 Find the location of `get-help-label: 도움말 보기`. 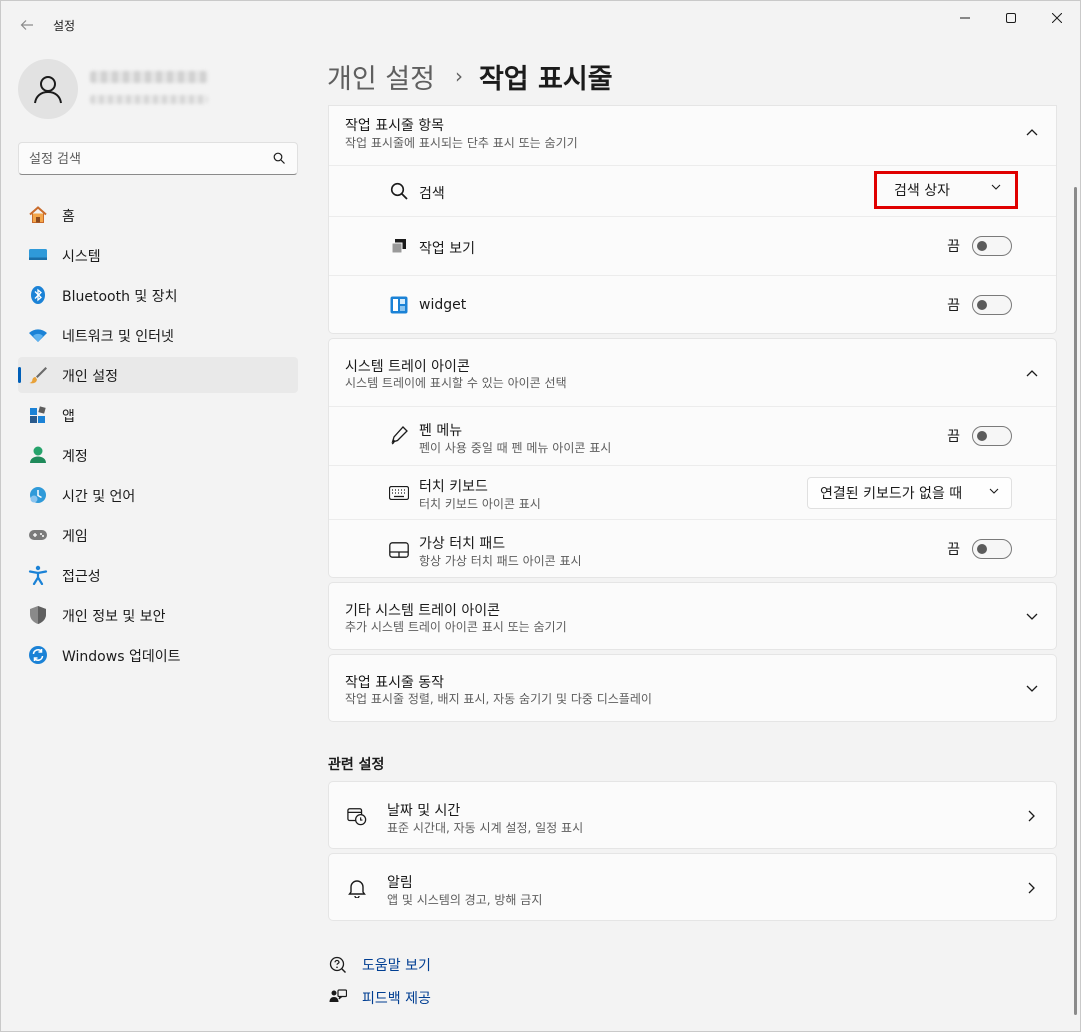

get-help-label: 도움말 보기 is located at coordinates (396, 966).